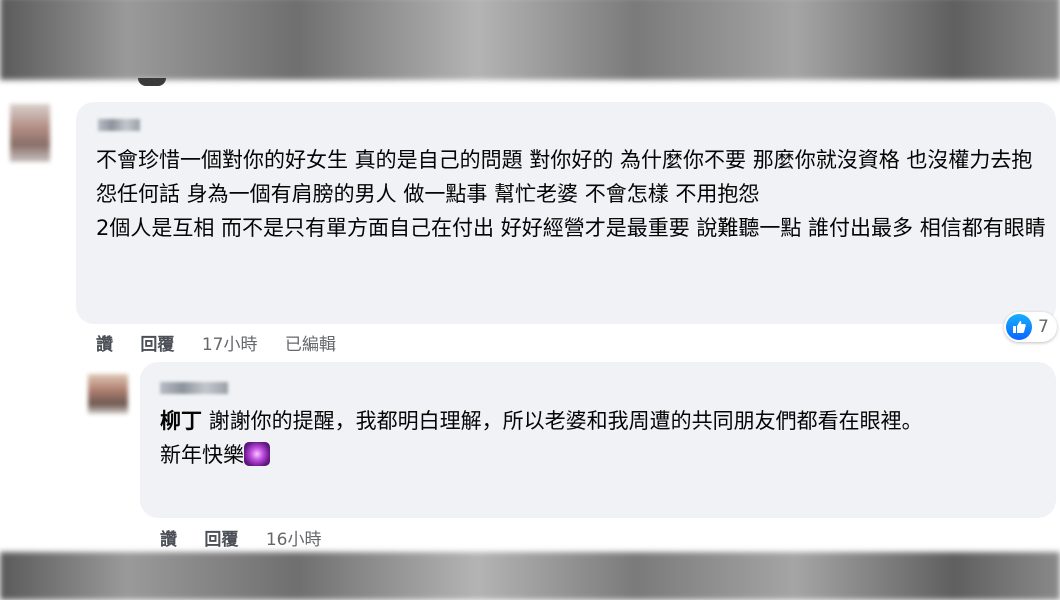  Describe the element at coordinates (530, 576) in the screenshot. I see `blurred-bottom-region` at that location.